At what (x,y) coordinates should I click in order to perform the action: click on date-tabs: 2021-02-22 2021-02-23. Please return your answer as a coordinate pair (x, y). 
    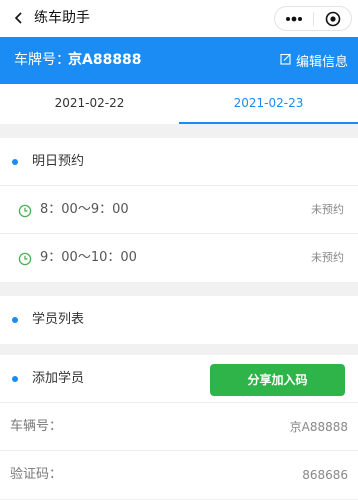
    Looking at the image, I should click on (179, 104).